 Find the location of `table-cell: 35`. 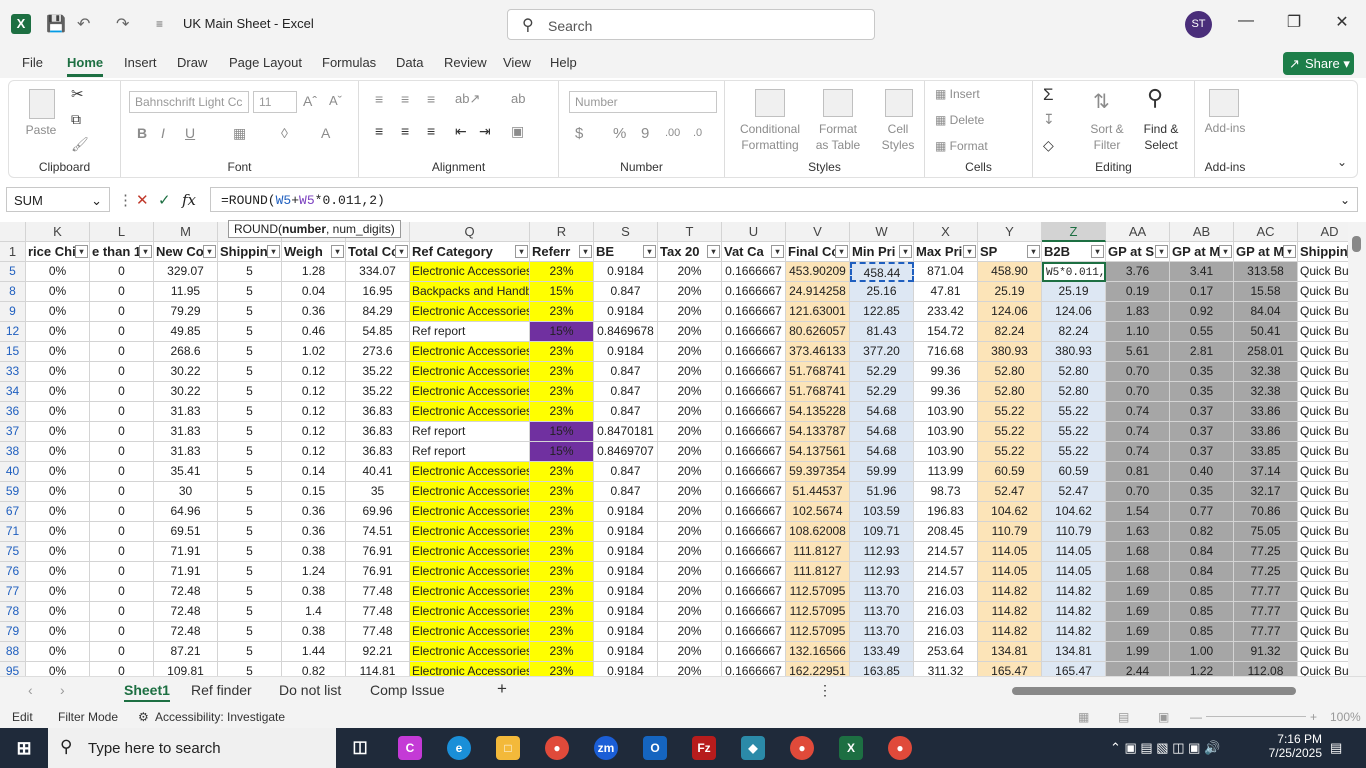

table-cell: 35 is located at coordinates (378, 492).